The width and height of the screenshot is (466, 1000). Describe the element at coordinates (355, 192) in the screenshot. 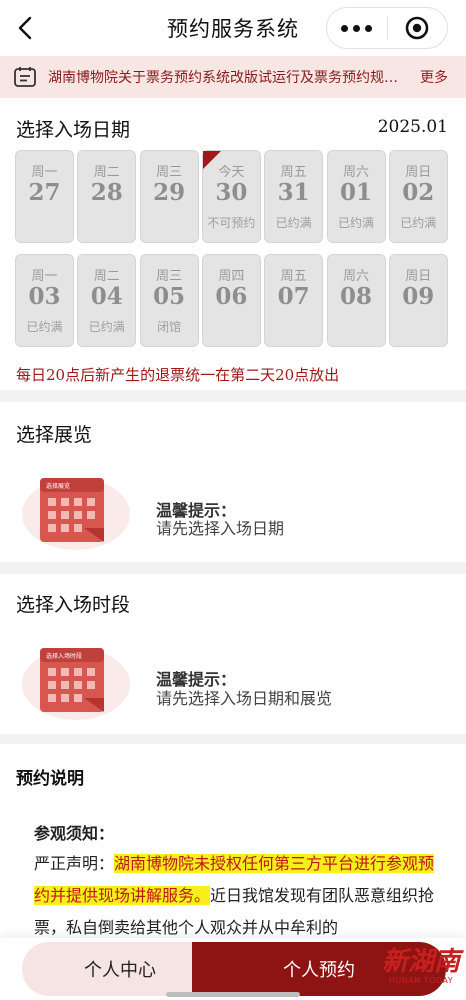

I see `date-number: 01` at that location.